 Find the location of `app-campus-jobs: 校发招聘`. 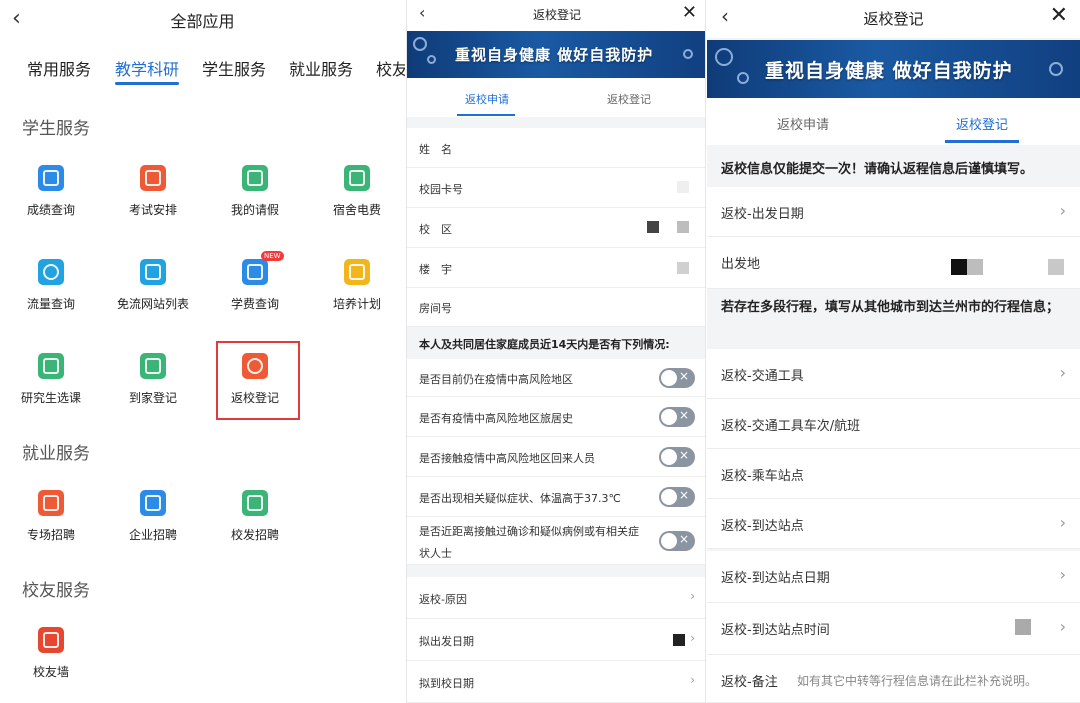

app-campus-jobs: 校发招聘 is located at coordinates (255, 516).